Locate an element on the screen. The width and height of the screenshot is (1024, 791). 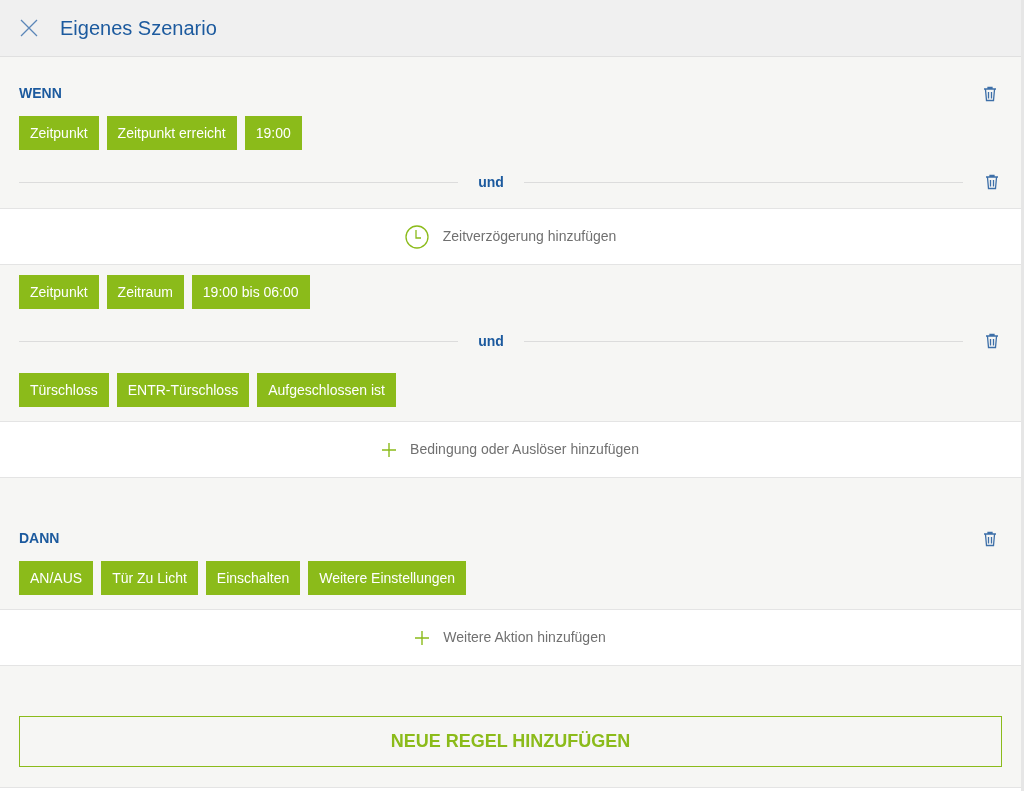
add-row: Bedingung oder Auslöser hinzufügen is located at coordinates (510, 449).